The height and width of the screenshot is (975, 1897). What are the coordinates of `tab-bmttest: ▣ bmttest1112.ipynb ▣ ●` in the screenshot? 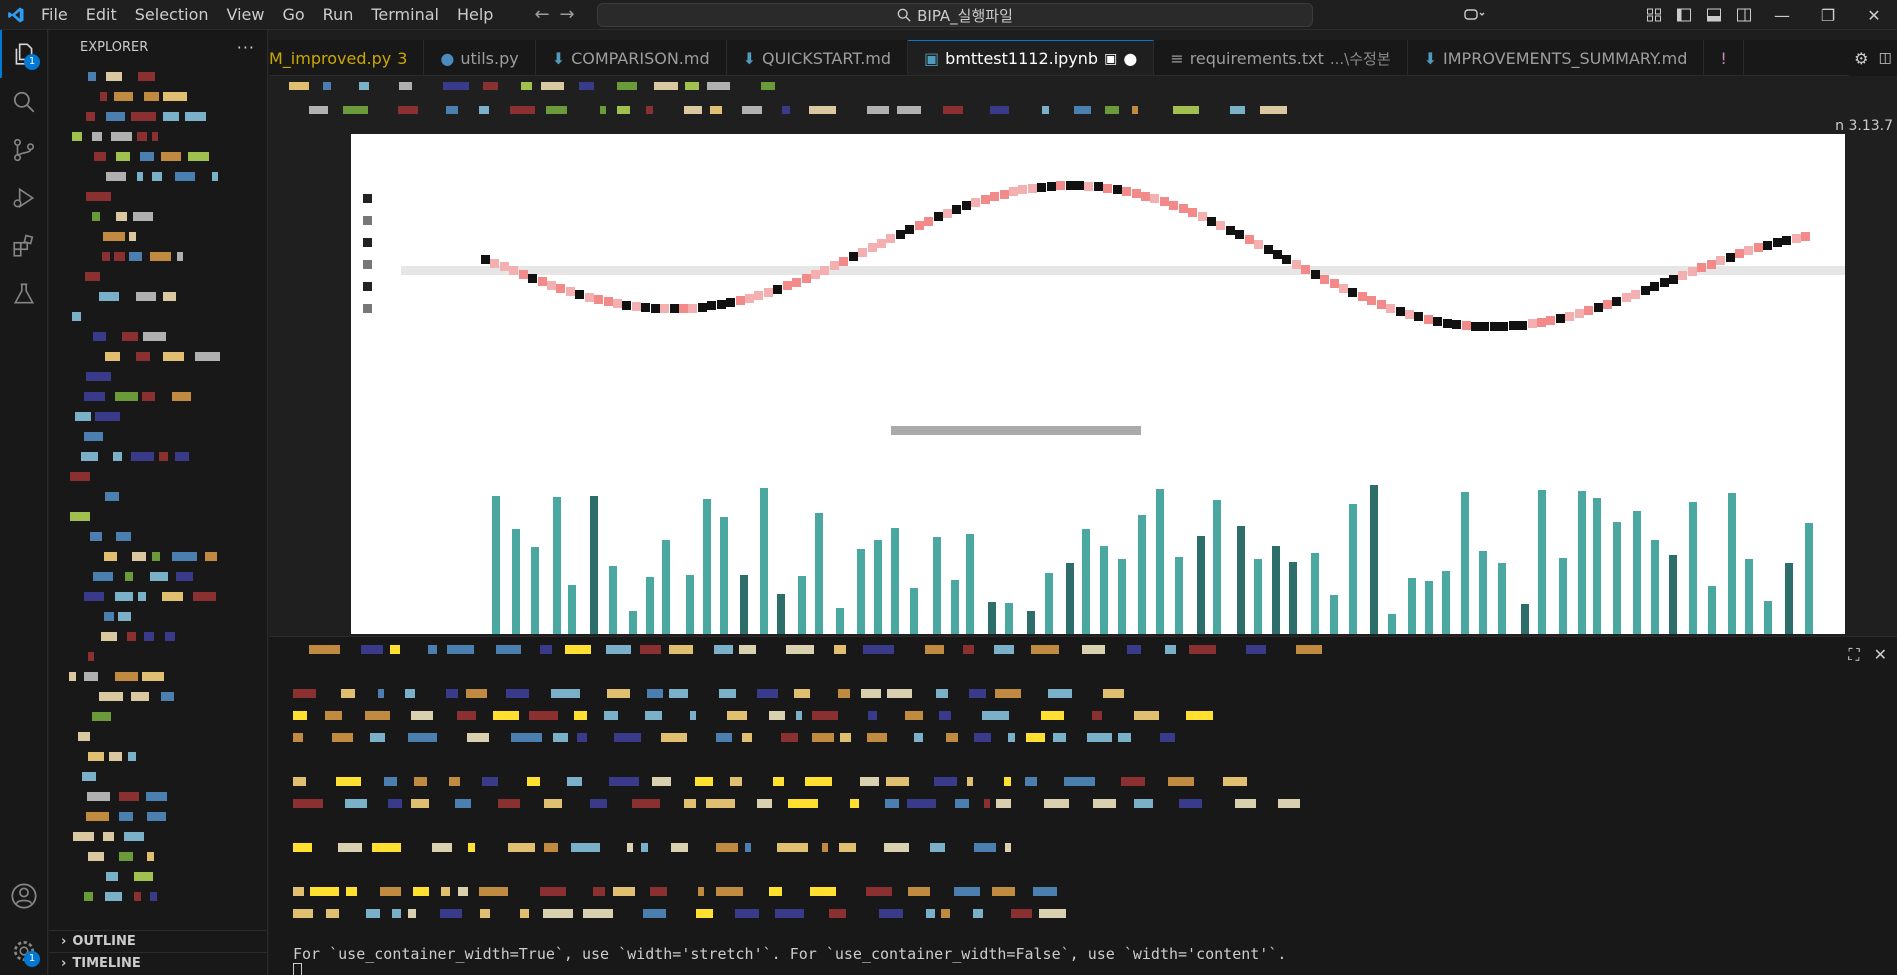 It's located at (1031, 57).